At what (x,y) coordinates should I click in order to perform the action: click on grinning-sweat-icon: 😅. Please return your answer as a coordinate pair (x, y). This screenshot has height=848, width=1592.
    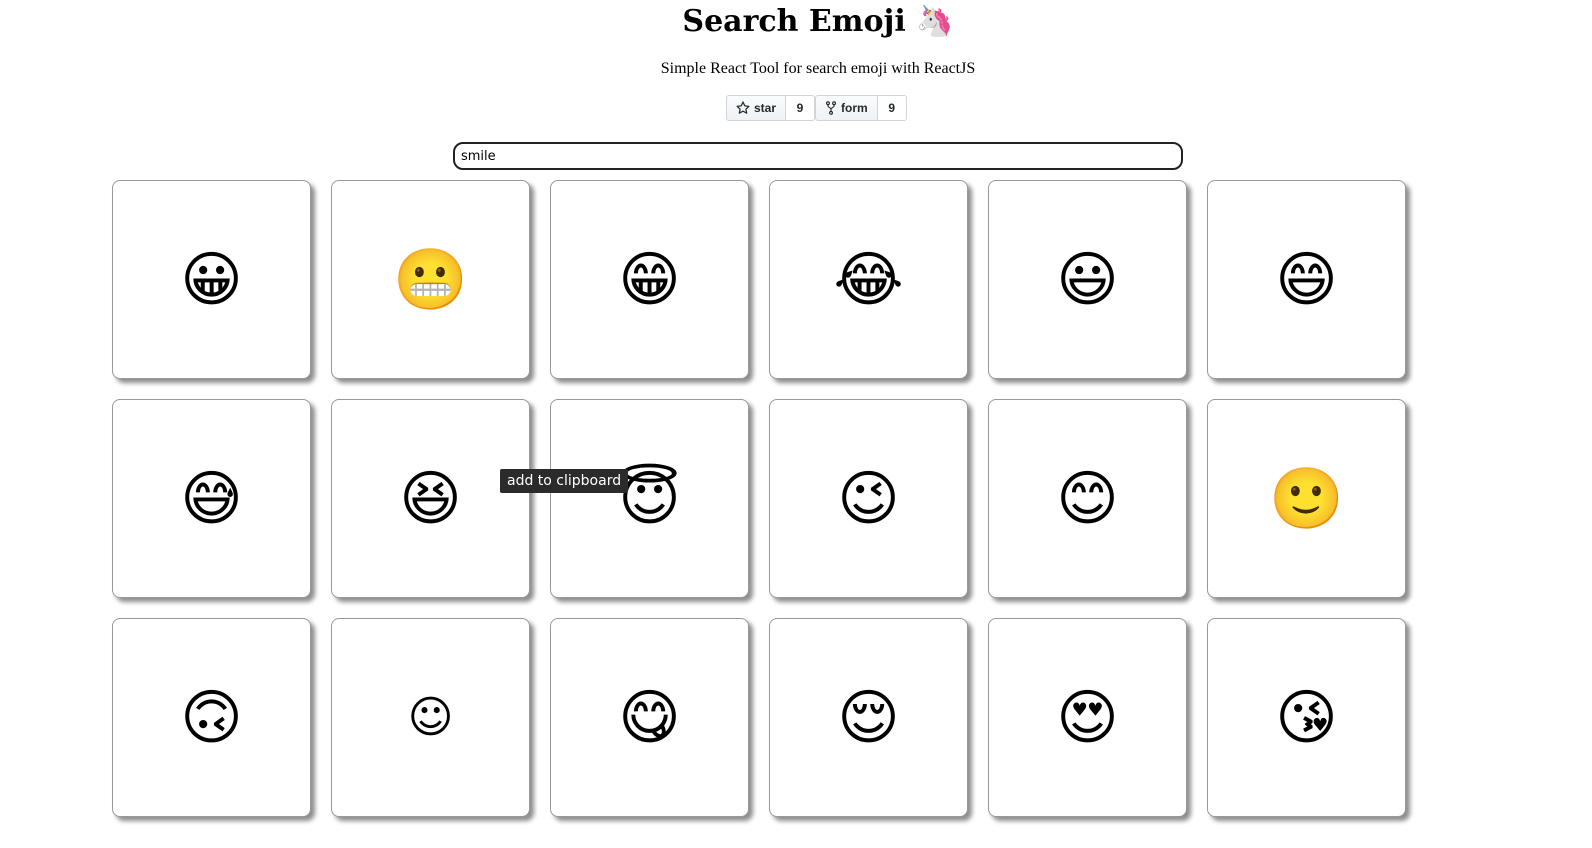
    Looking at the image, I should click on (211, 498).